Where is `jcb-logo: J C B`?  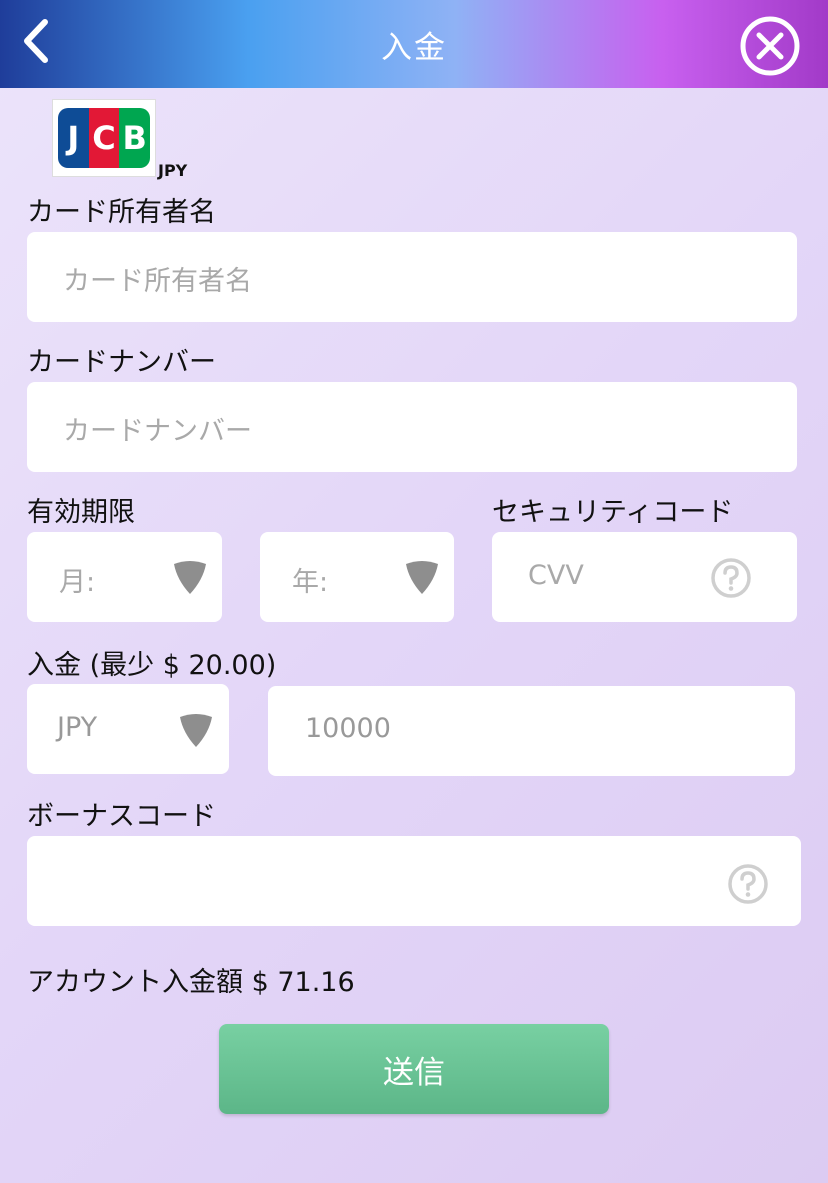
jcb-logo: J C B is located at coordinates (104, 138).